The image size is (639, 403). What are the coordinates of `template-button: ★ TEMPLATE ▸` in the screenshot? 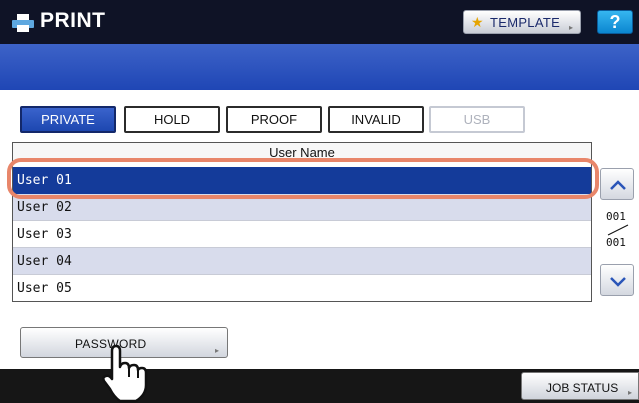 It's located at (522, 22).